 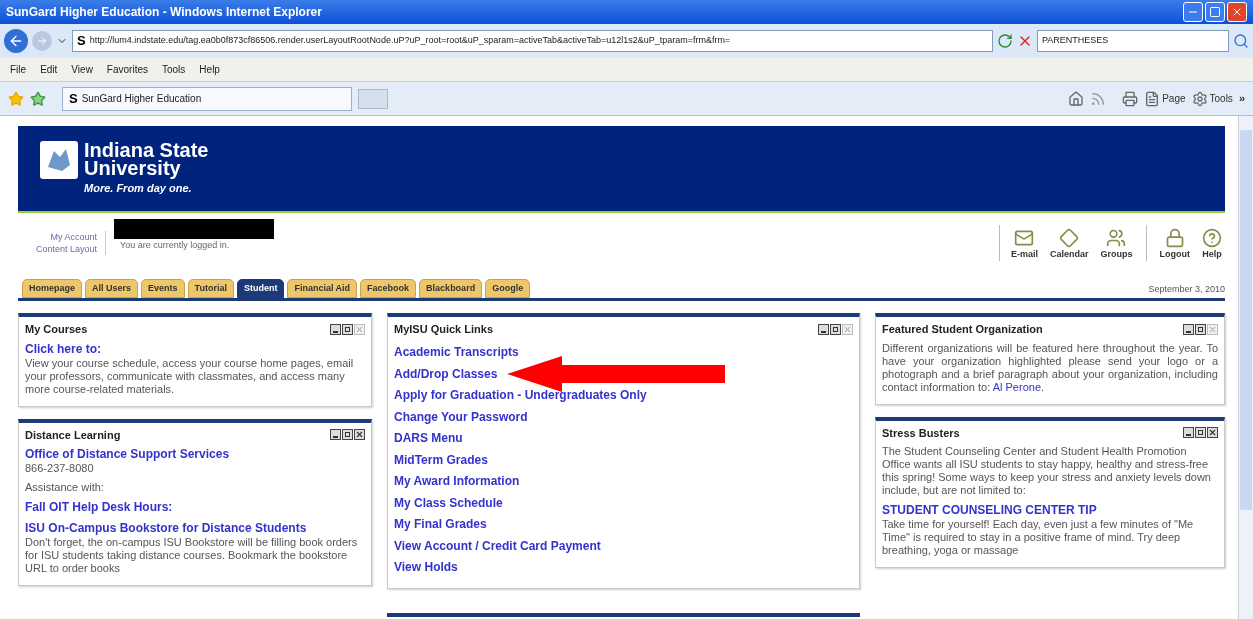 What do you see at coordinates (82, 69) in the screenshot?
I see `menu-item: View` at bounding box center [82, 69].